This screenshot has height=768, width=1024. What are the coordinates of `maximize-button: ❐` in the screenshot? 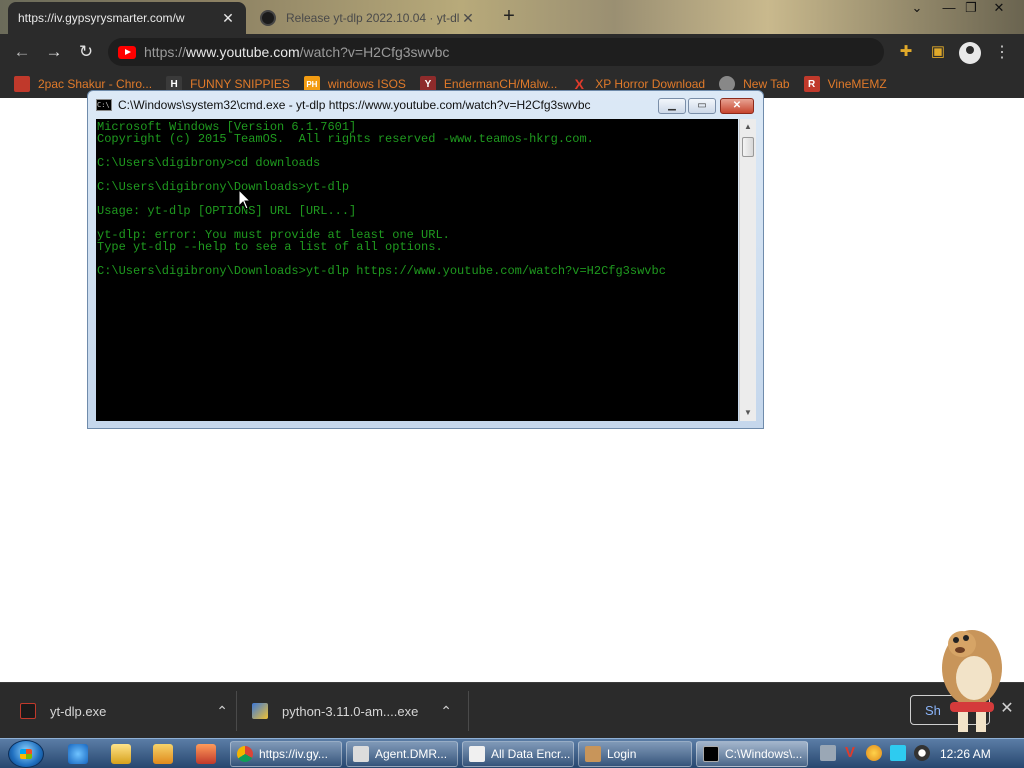 It's located at (971, 9).